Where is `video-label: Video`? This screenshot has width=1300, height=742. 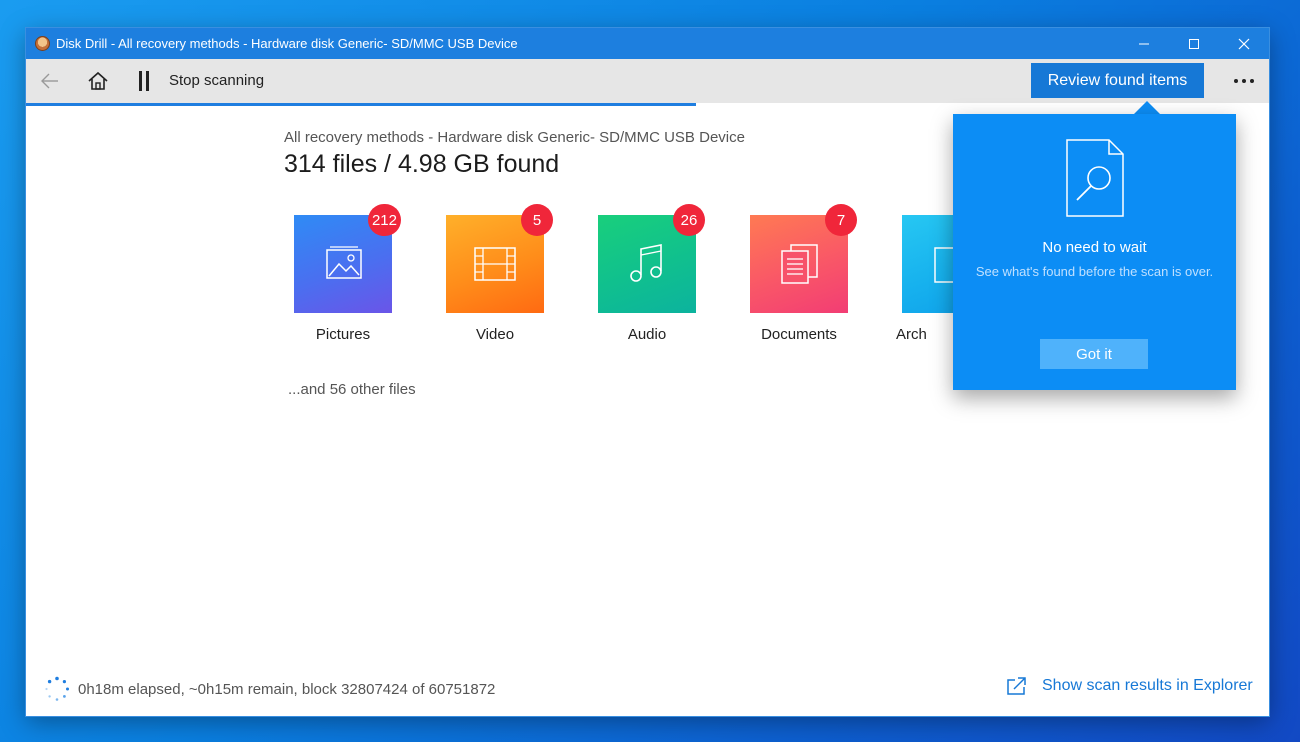 video-label: Video is located at coordinates (495, 334).